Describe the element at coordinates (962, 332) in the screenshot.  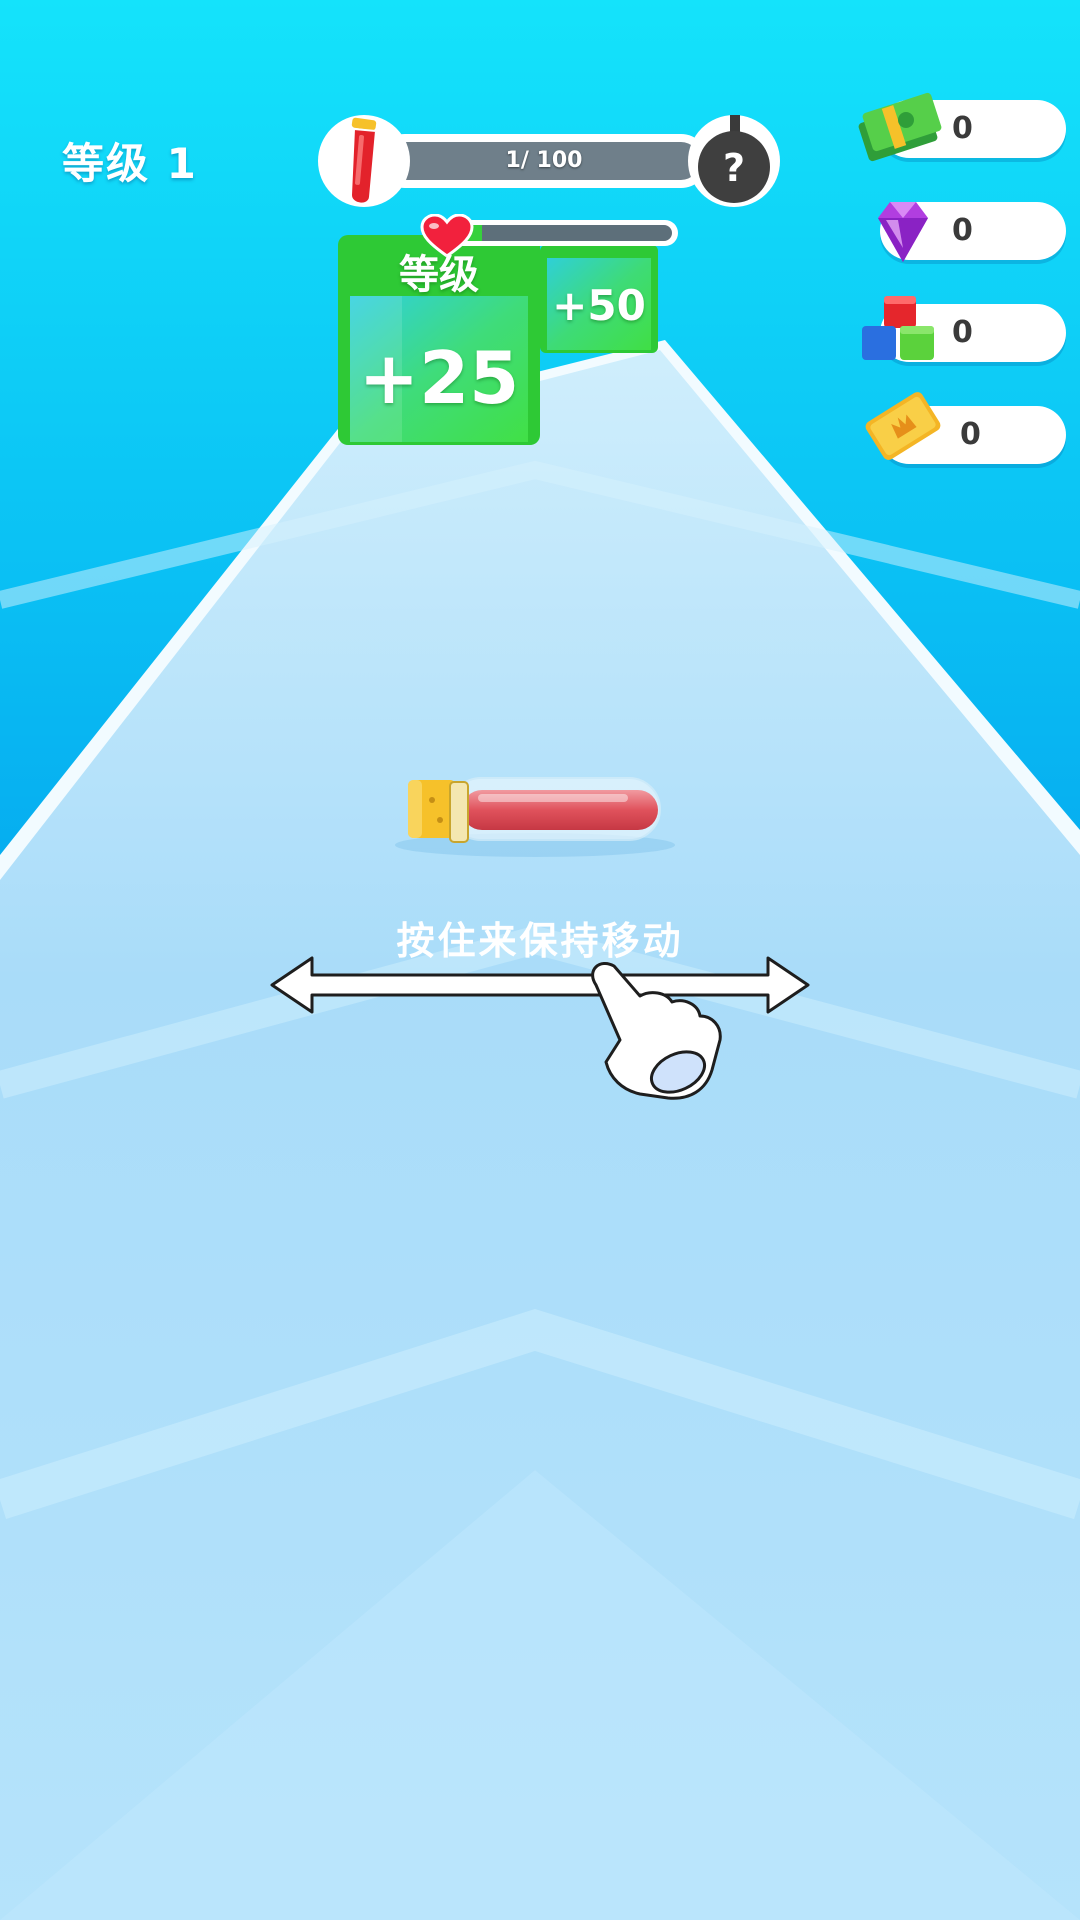
I see `cubes-count: 0` at that location.